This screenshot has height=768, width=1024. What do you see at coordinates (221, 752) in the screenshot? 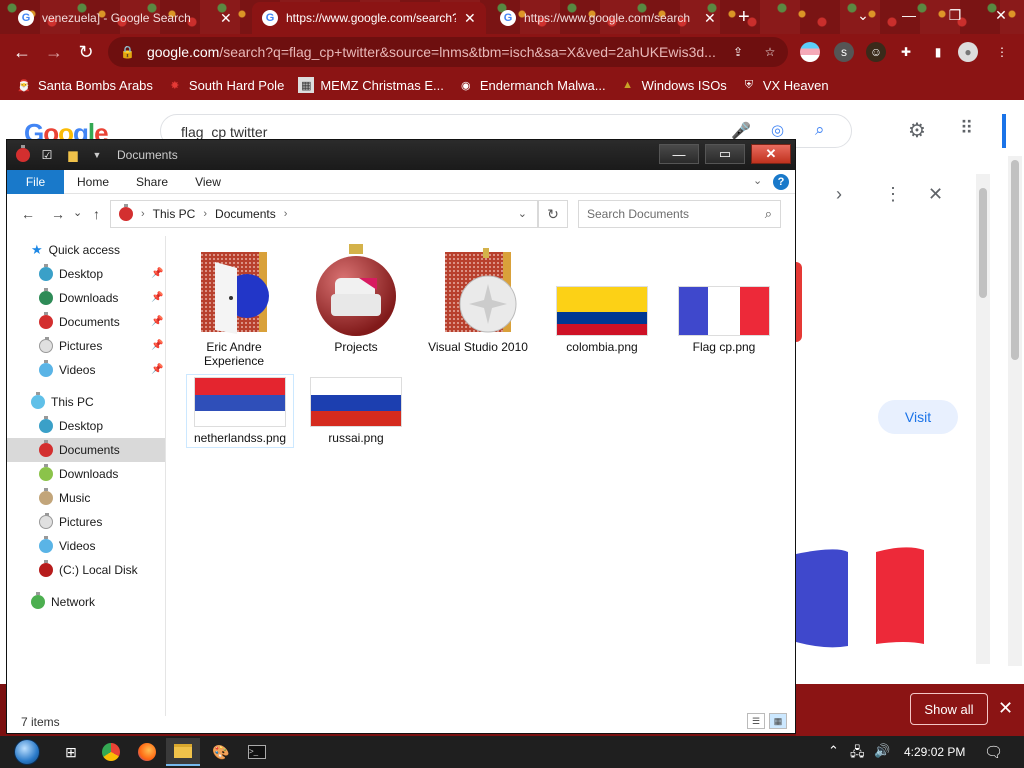
I see `paint-icon: 🎨` at bounding box center [221, 752].